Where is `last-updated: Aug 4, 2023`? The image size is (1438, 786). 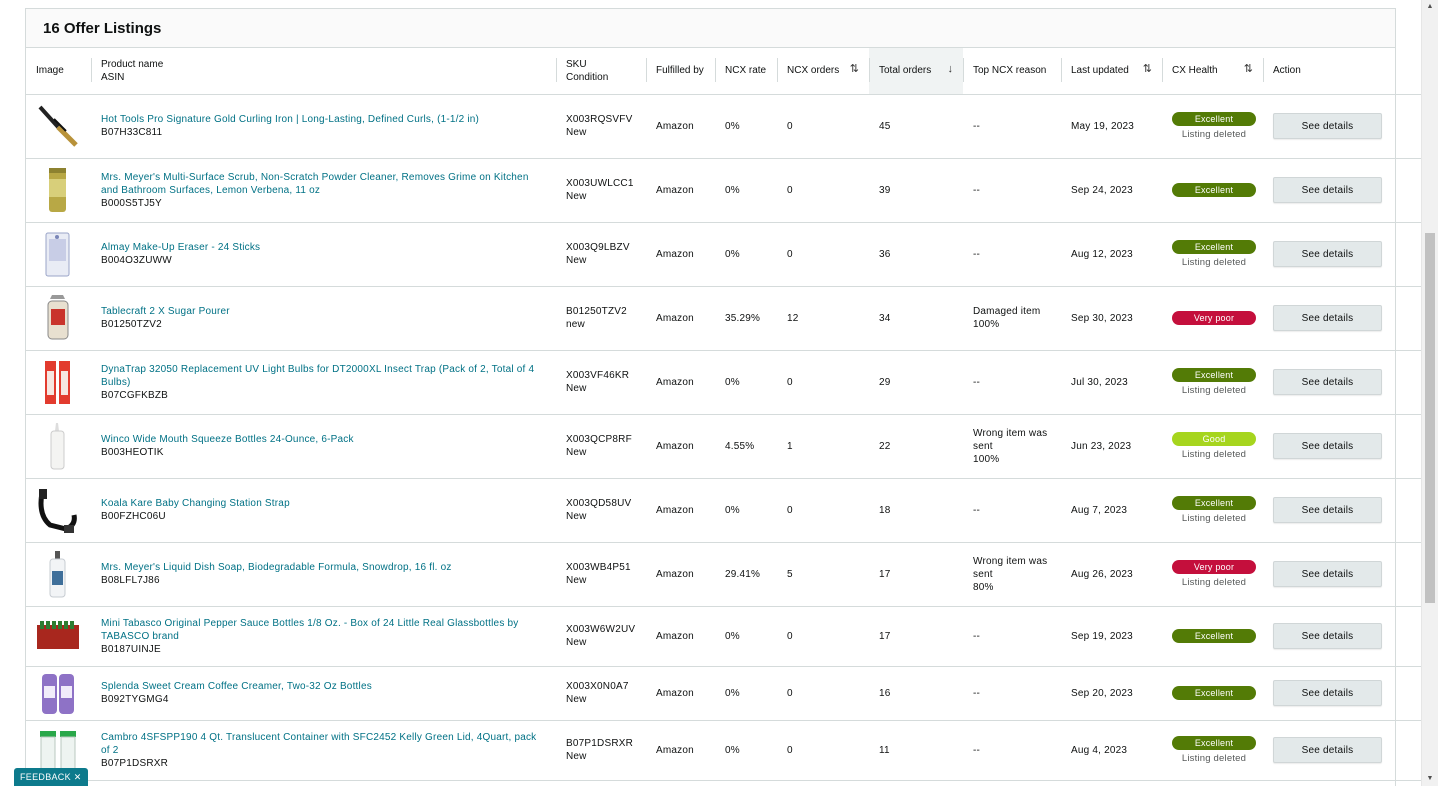
last-updated: Aug 4, 2023 is located at coordinates (1099, 750).